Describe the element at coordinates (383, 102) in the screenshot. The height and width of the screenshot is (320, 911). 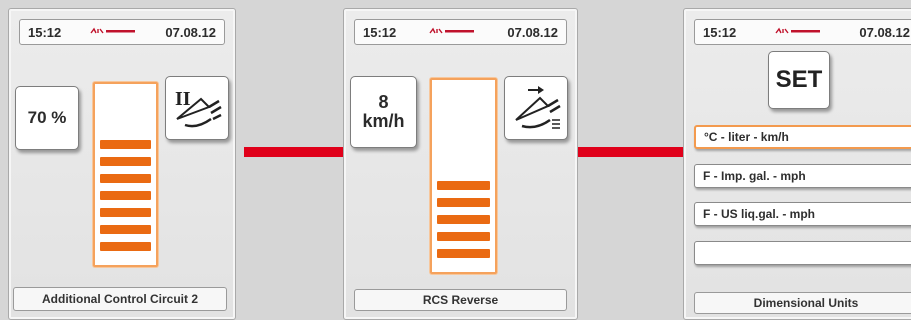
I see `speed-number: 8` at that location.